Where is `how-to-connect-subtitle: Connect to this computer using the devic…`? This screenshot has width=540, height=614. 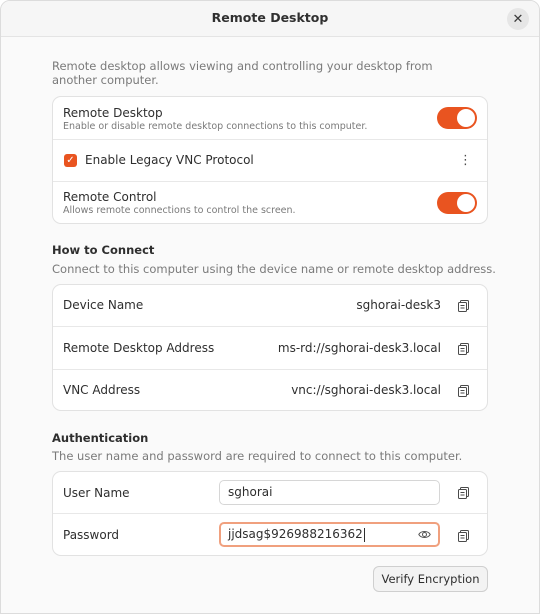 how-to-connect-subtitle: Connect to this computer using the devic… is located at coordinates (274, 269).